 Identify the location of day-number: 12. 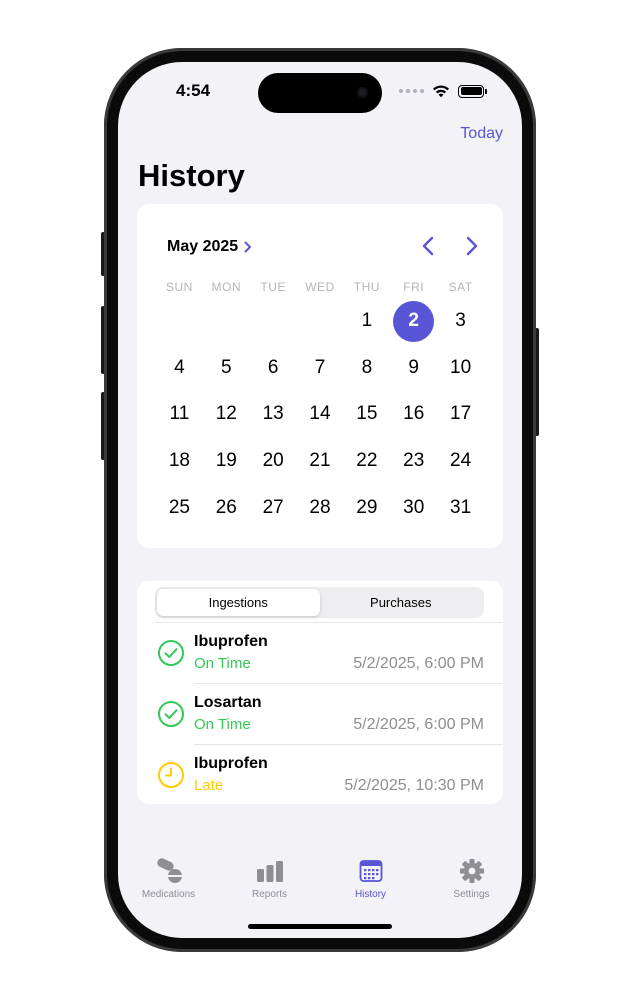
(226, 414).